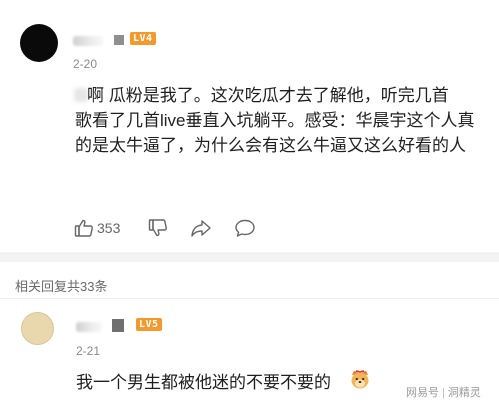  Describe the element at coordinates (360, 379) in the screenshot. I see `dog-face-emoji-icon` at that location.